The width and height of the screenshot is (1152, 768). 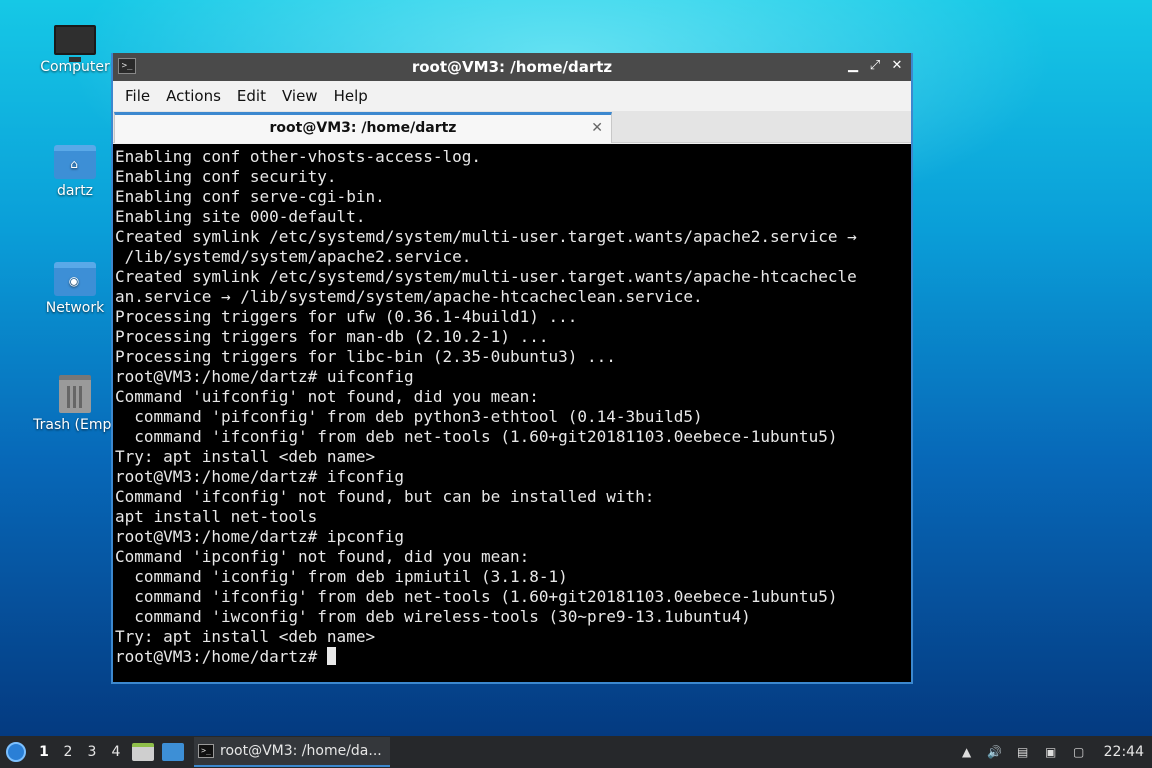 What do you see at coordinates (75, 425) in the screenshot?
I see `desktop-icon-label: Trash (Empt` at bounding box center [75, 425].